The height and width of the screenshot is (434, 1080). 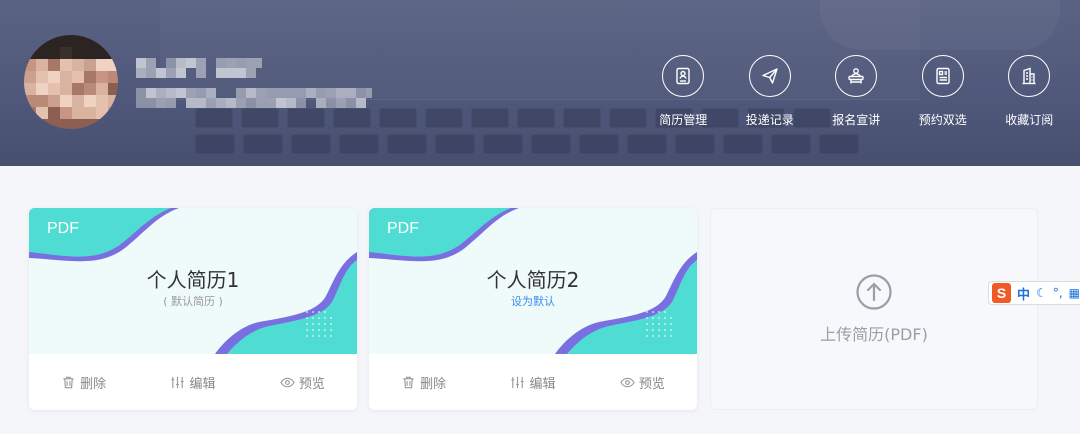 I want to click on resume-cover: PDF 个人简历1 ( 默认简历 ), so click(x=193, y=281).